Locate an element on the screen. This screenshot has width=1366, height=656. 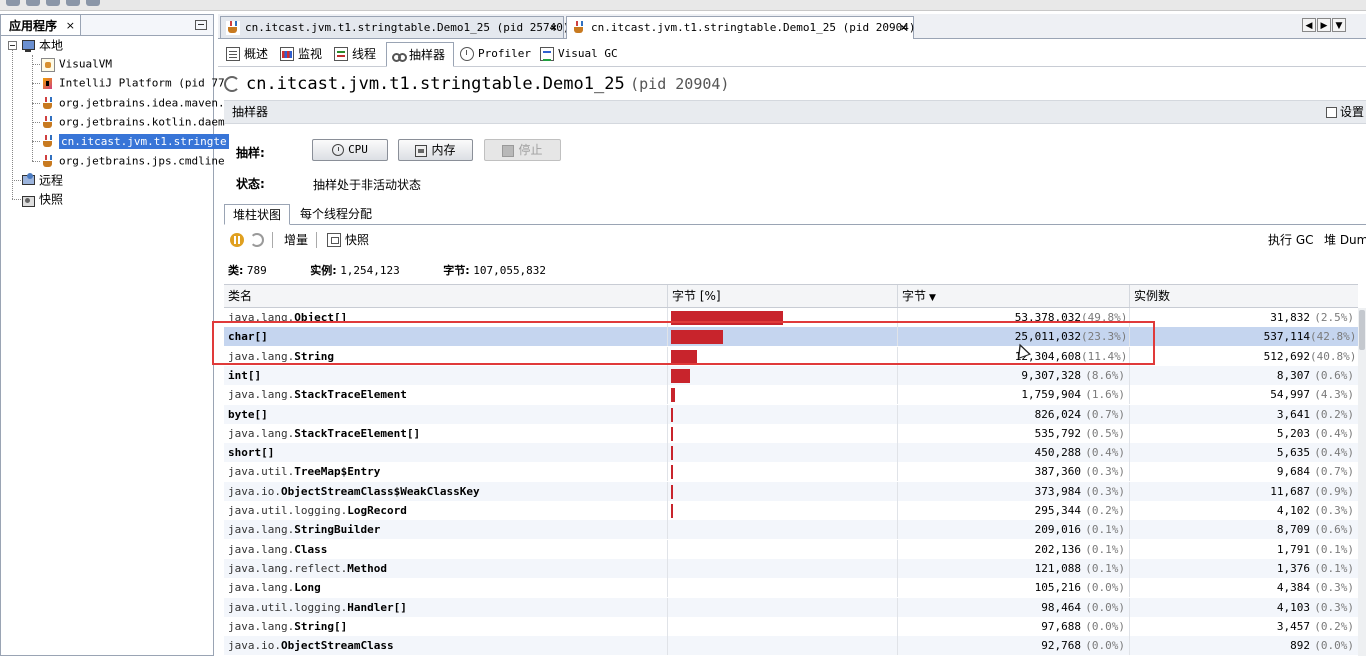
package-name: java.lang.reflect. is located at coordinates (288, 568).